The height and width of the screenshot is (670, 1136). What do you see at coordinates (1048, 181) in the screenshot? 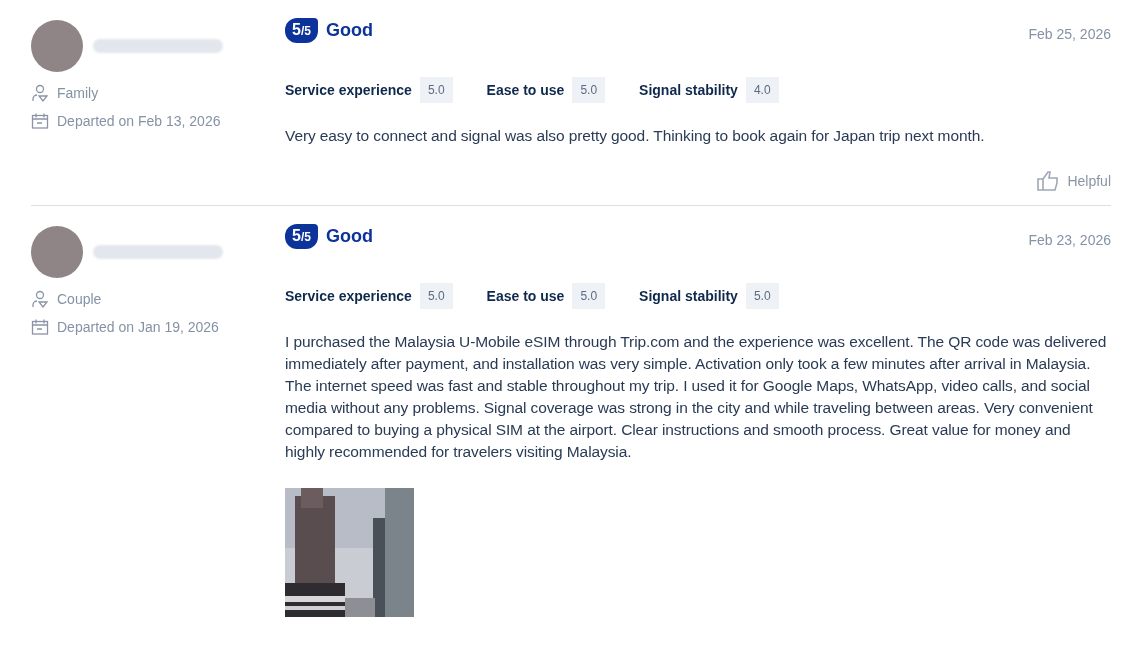
I see `thumbs-up-icon` at bounding box center [1048, 181].